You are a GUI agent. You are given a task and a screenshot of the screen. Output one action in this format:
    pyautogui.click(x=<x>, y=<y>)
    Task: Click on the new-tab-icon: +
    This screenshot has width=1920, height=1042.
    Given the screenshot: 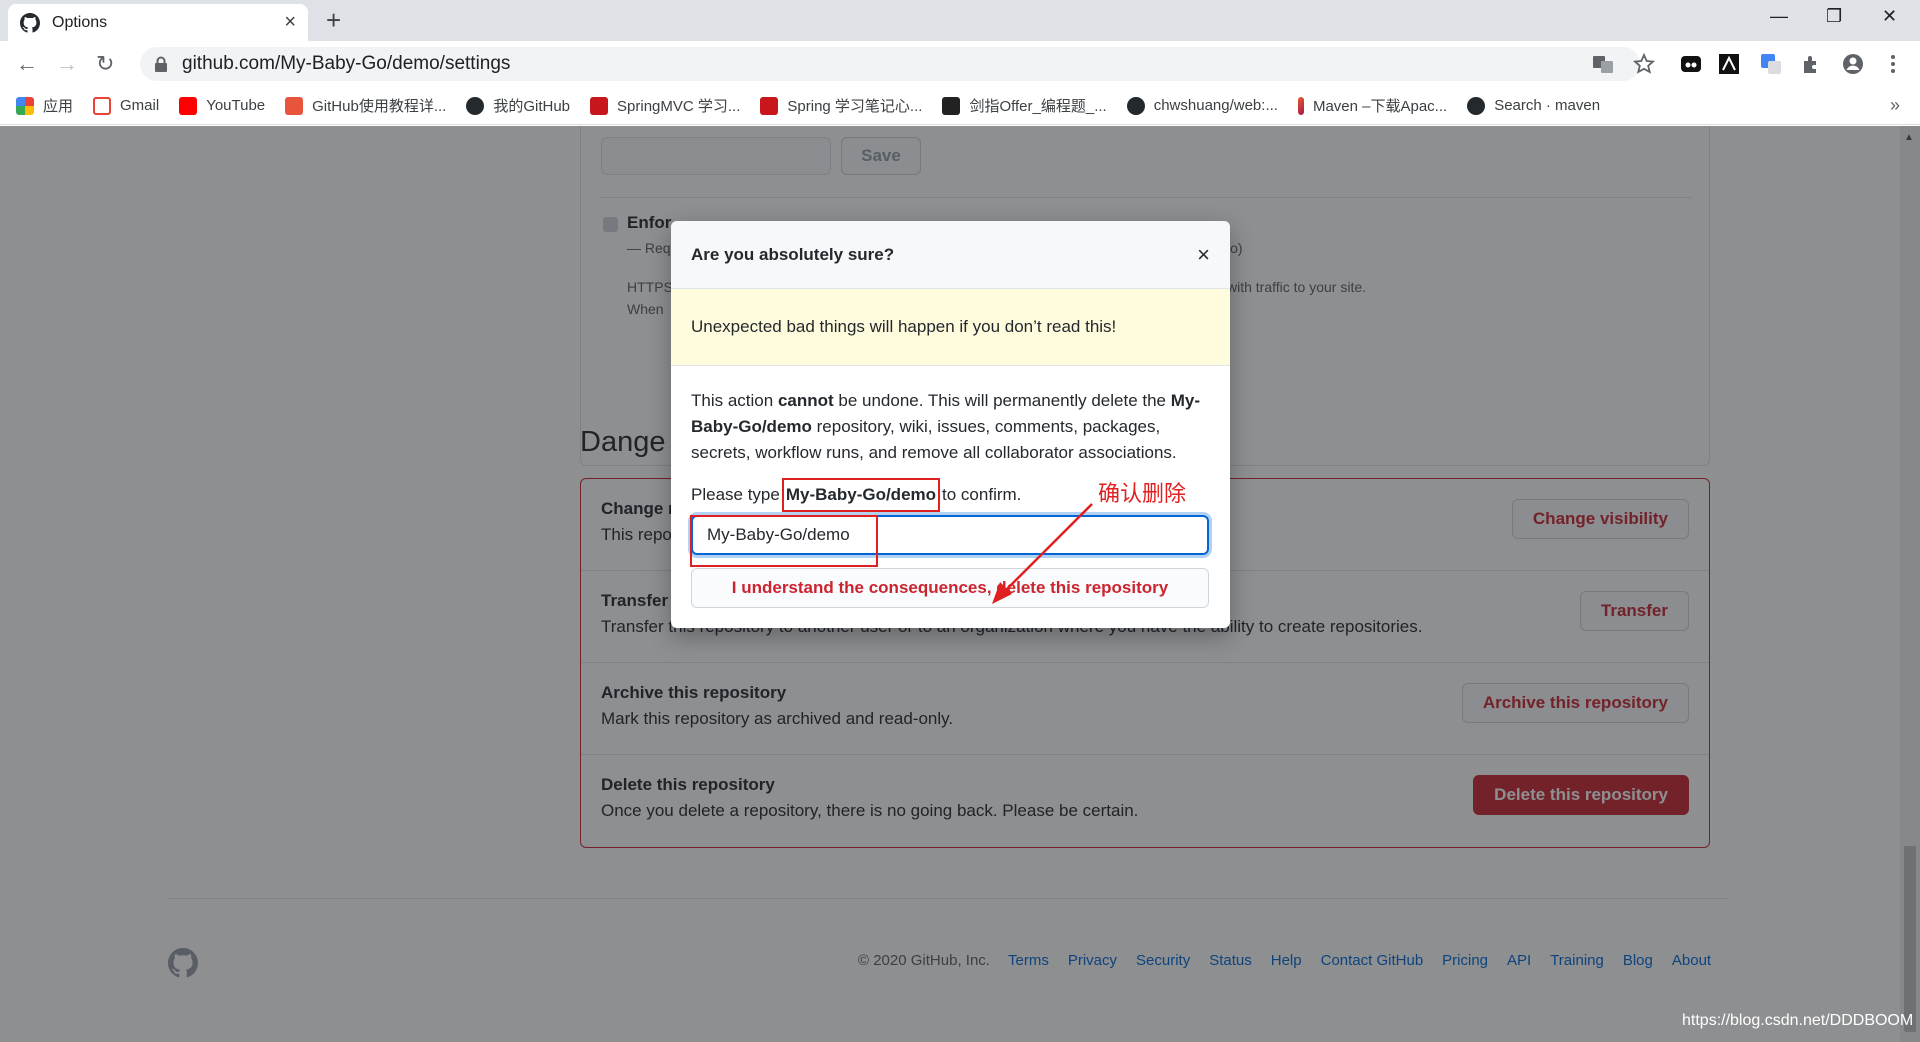 What is the action you would take?
    pyautogui.click(x=333, y=20)
    